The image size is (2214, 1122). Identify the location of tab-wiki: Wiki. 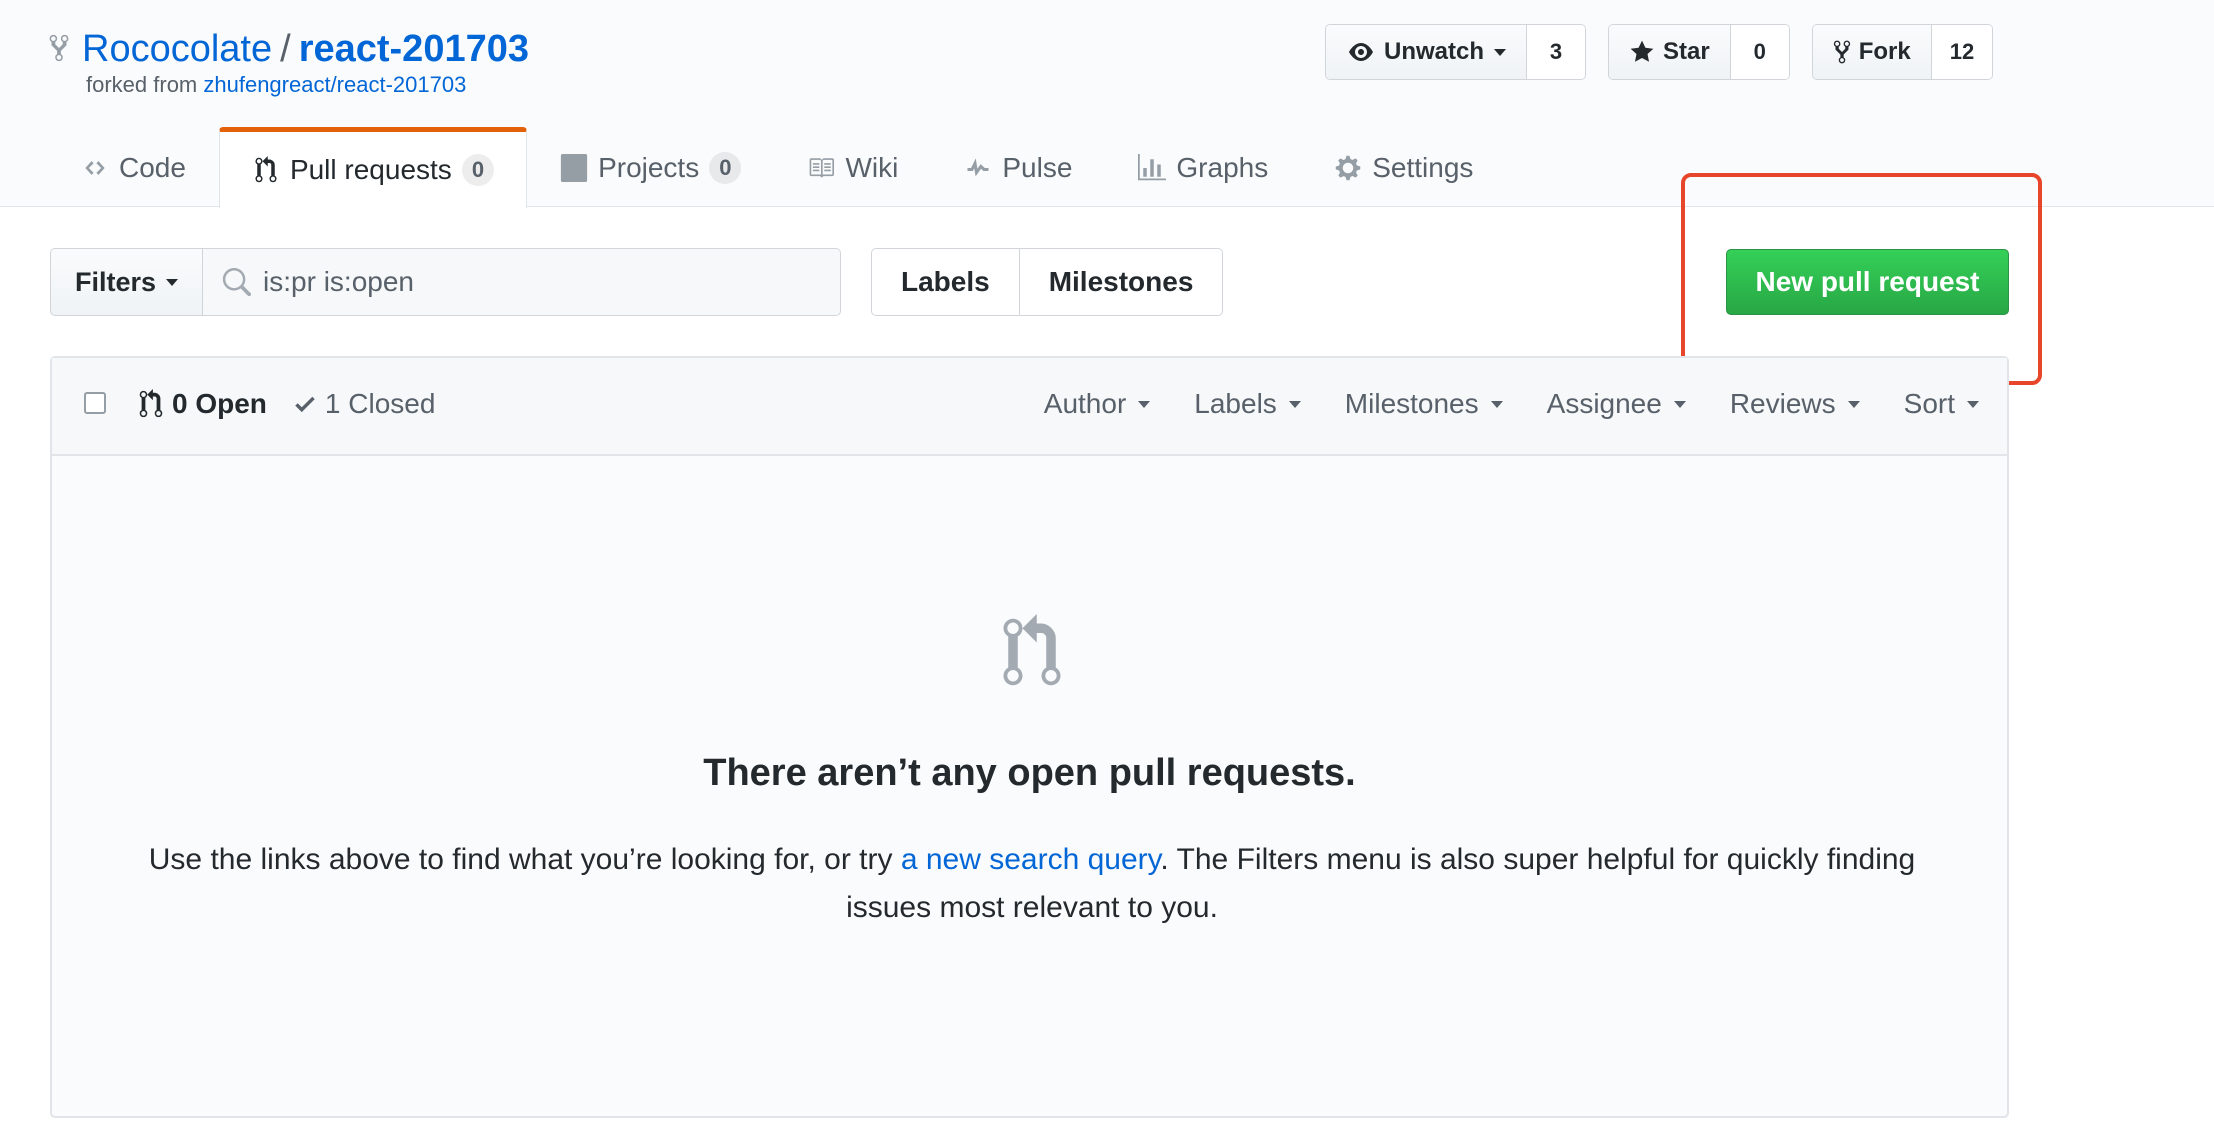
(852, 167).